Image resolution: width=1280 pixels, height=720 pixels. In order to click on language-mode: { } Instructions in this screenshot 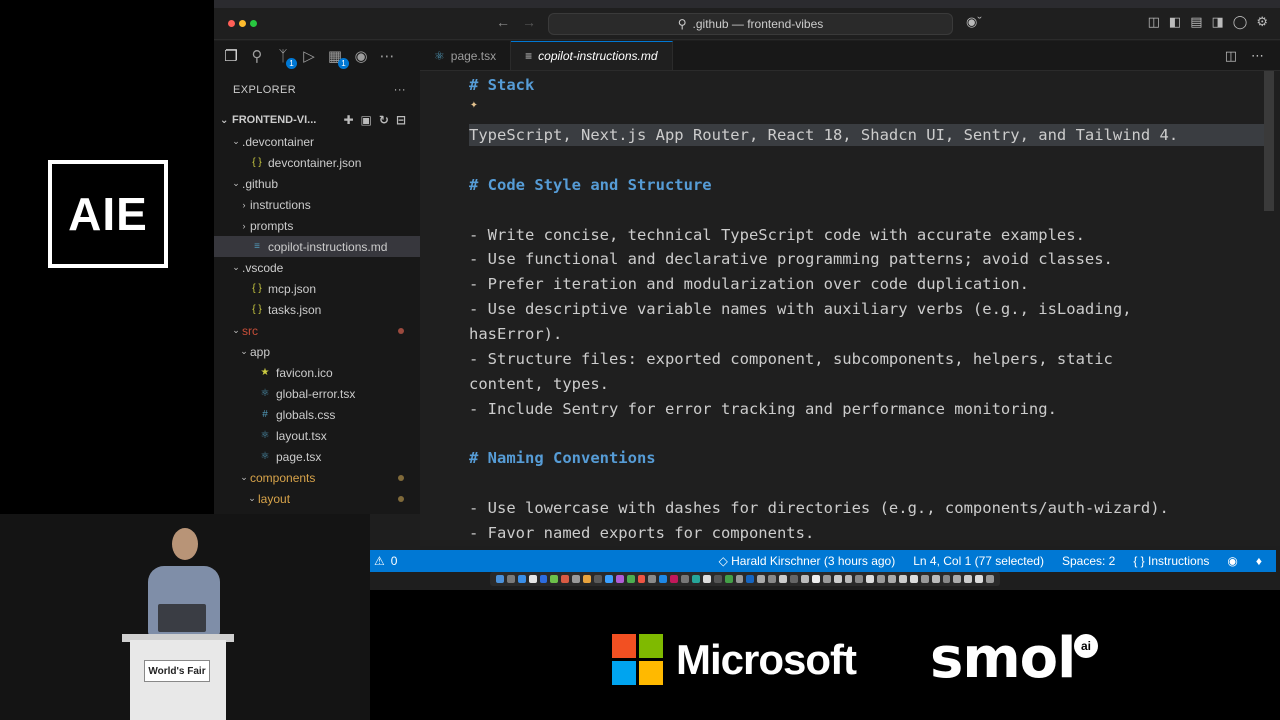, I will do `click(1171, 561)`.